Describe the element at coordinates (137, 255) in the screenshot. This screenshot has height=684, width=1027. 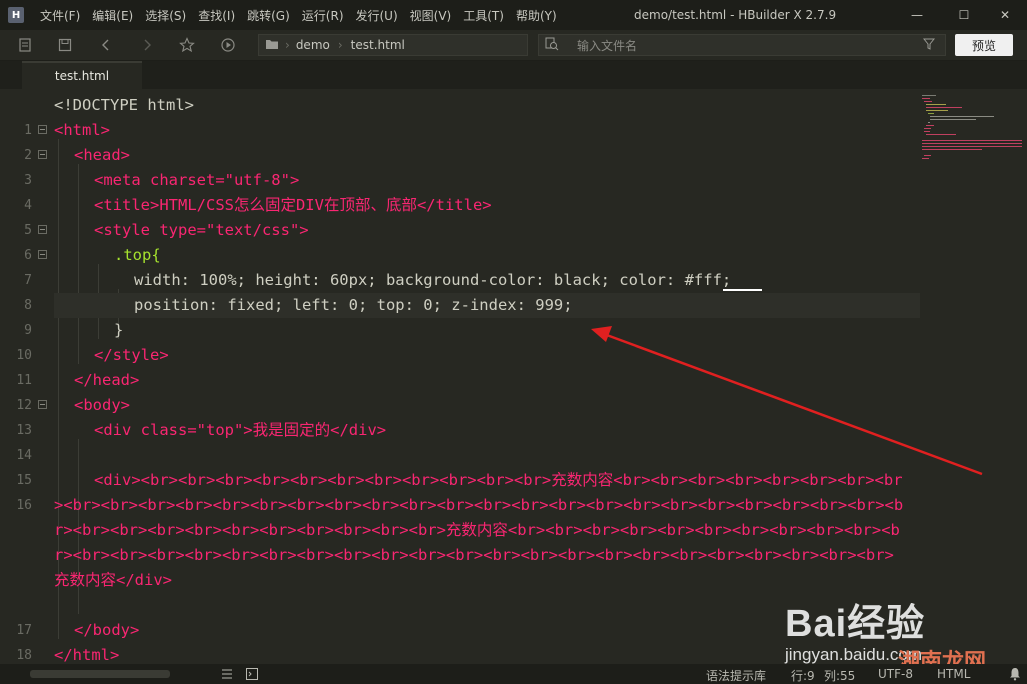
I see `code-text: .top{` at that location.